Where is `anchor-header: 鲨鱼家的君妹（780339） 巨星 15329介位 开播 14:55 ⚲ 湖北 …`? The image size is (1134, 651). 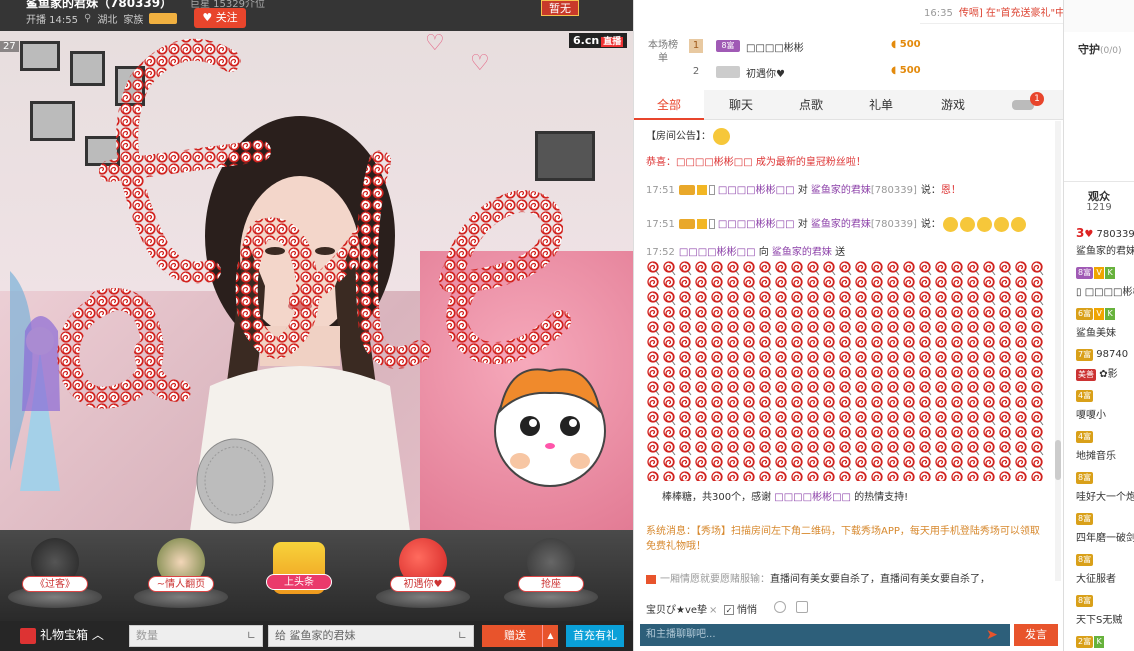 anchor-header: 鲨鱼家的君妹（780339） 巨星 15329介位 开播 14:55 ⚲ 湖北 … is located at coordinates (316, 15).